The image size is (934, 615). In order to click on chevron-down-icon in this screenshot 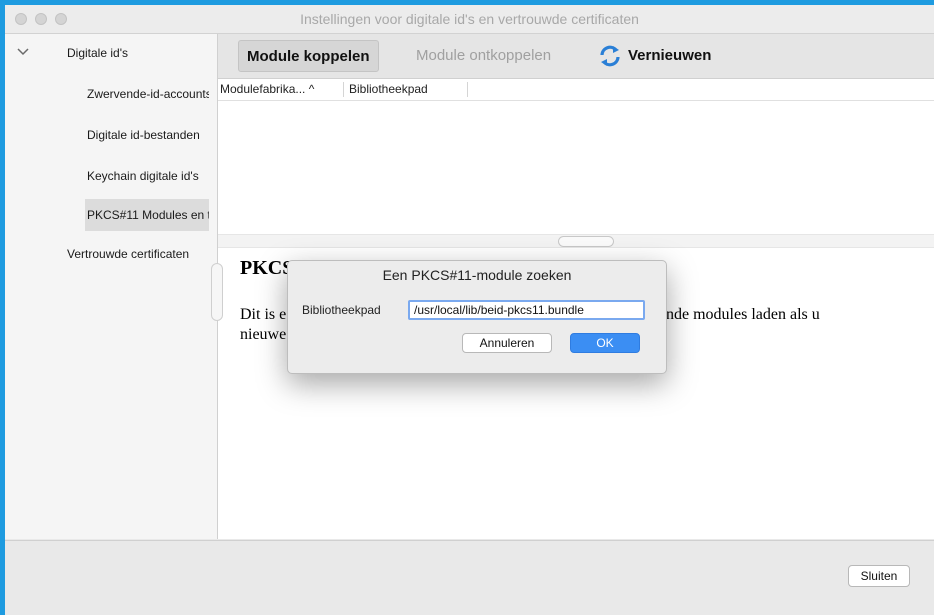, I will do `click(23, 51)`.